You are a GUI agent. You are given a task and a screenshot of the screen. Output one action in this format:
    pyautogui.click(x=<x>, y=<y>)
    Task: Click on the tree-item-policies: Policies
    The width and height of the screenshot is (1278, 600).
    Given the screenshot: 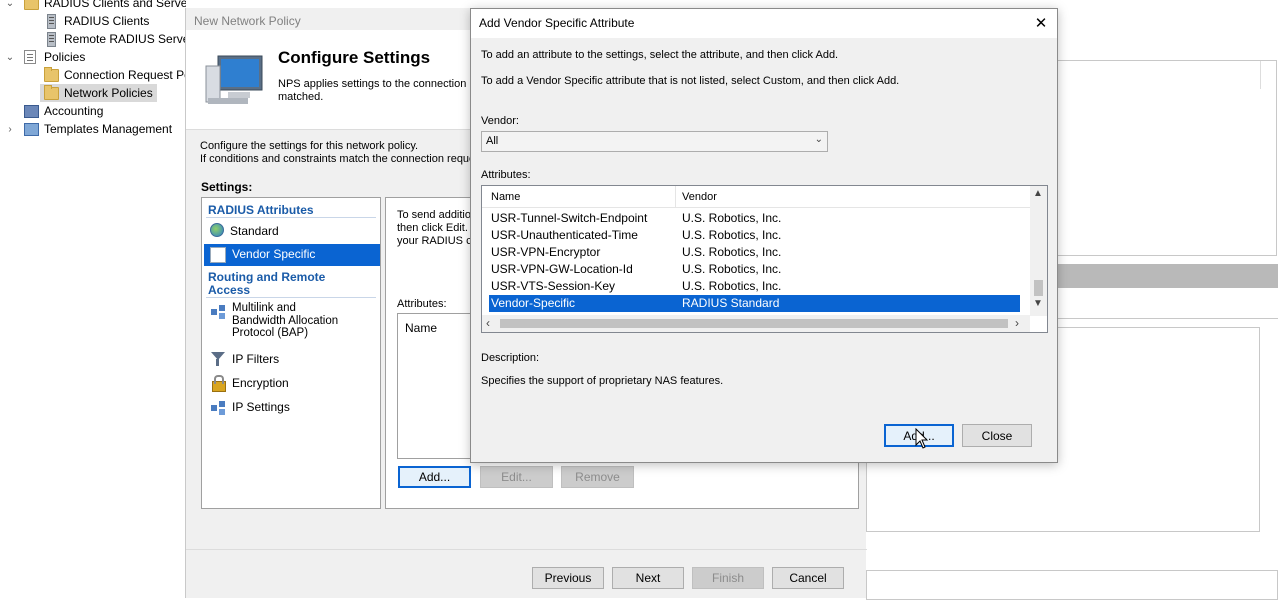 What is the action you would take?
    pyautogui.click(x=54, y=57)
    